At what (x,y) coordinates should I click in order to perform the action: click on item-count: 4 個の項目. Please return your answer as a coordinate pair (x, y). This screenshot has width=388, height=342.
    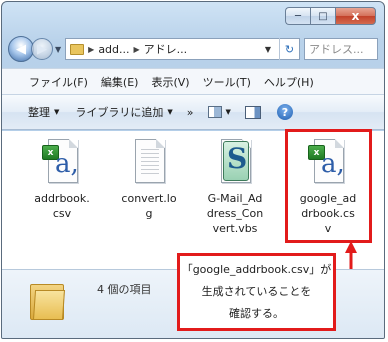
    Looking at the image, I should click on (124, 289).